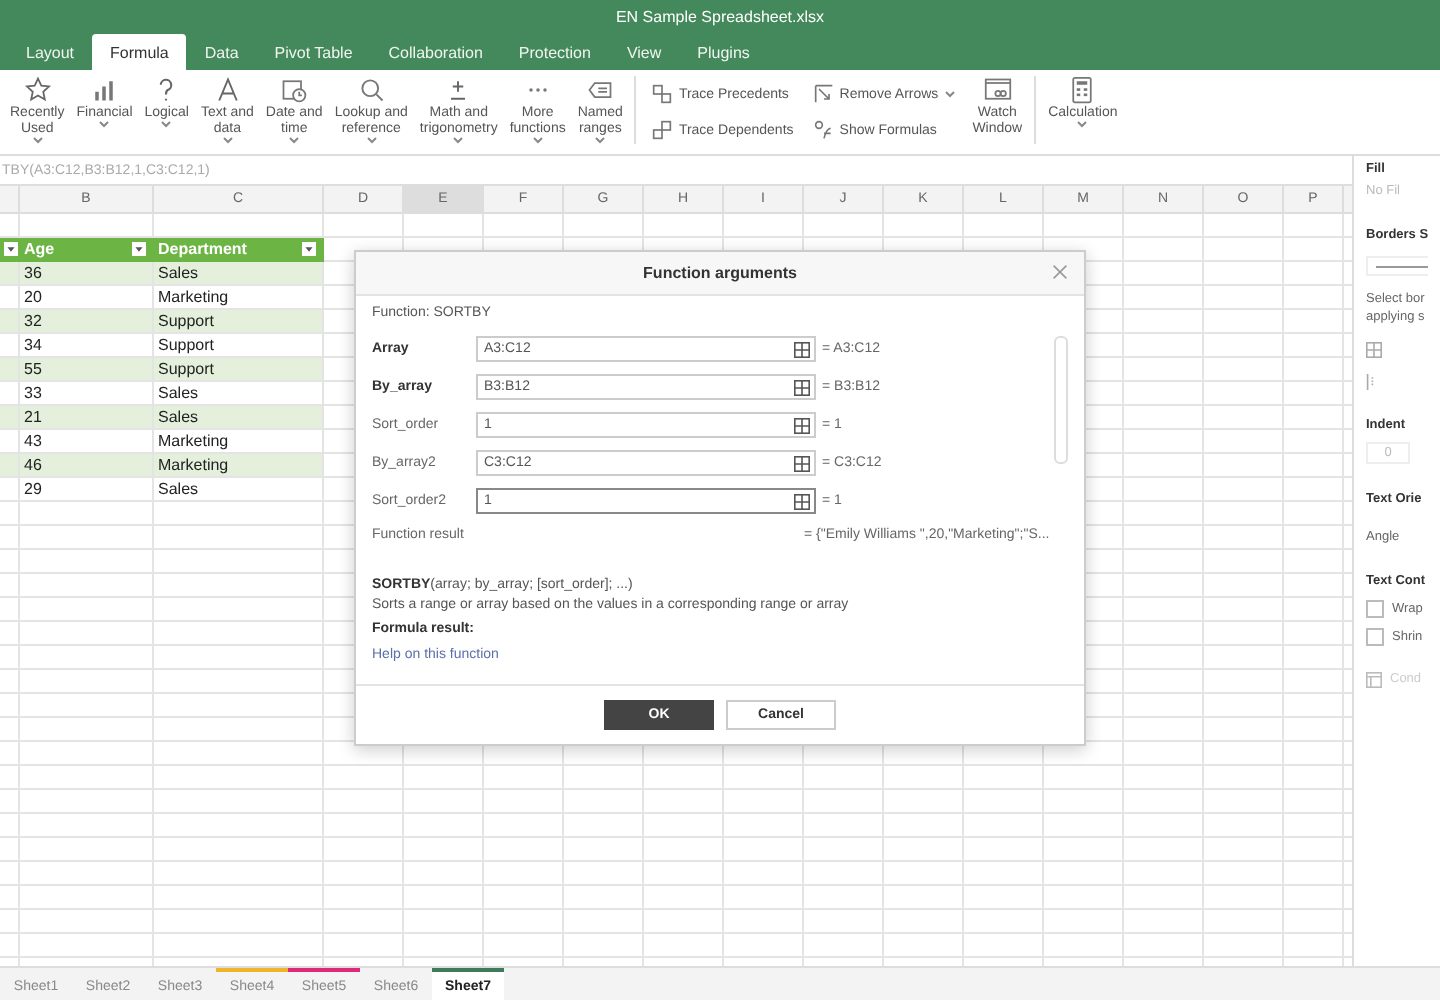 The image size is (1440, 1000). I want to click on bar-chart-icon, so click(104, 90).